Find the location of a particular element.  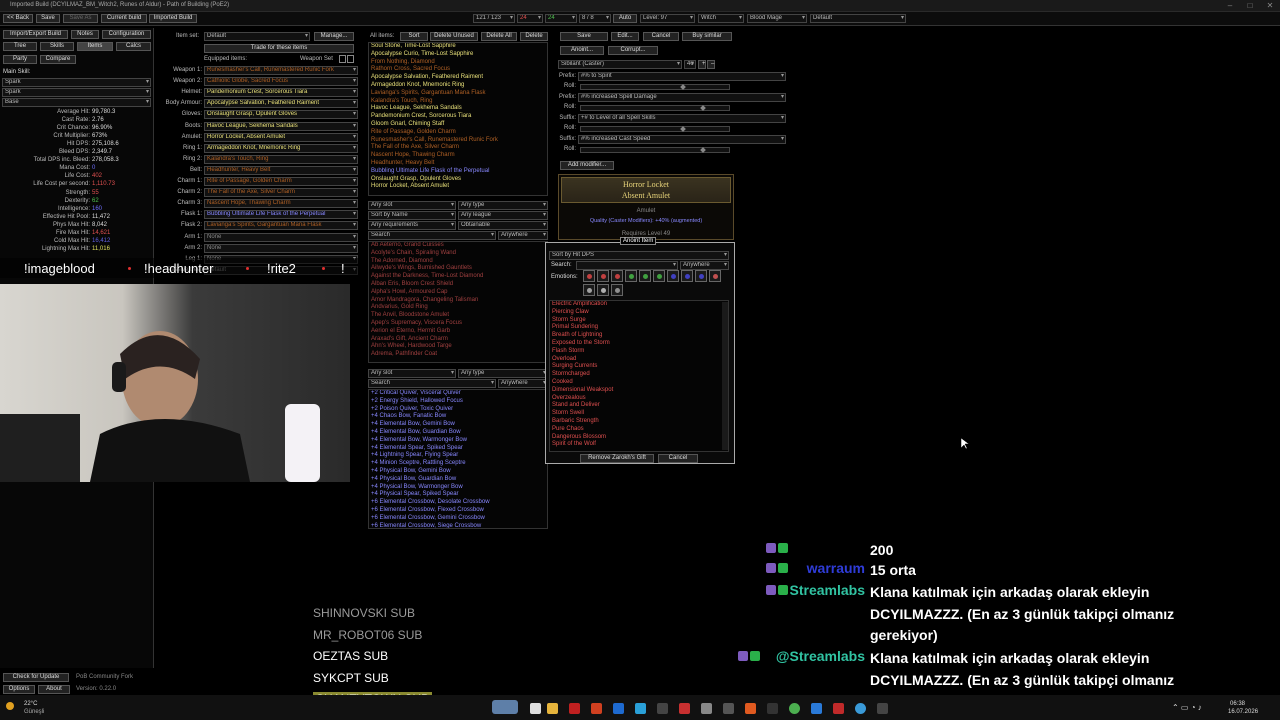

anoint-notable-entry: Cooked is located at coordinates (639, 383).